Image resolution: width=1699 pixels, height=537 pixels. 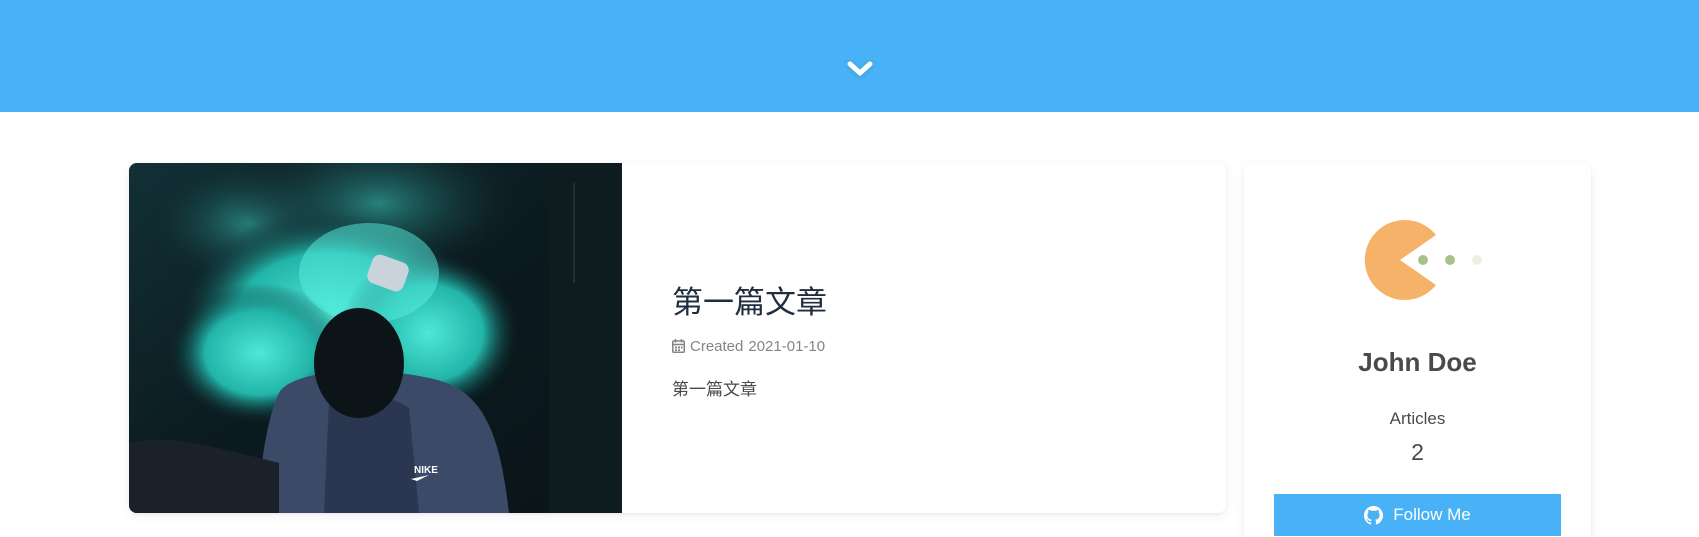 I want to click on post-excerpt: 第一篇文章, so click(x=714, y=389).